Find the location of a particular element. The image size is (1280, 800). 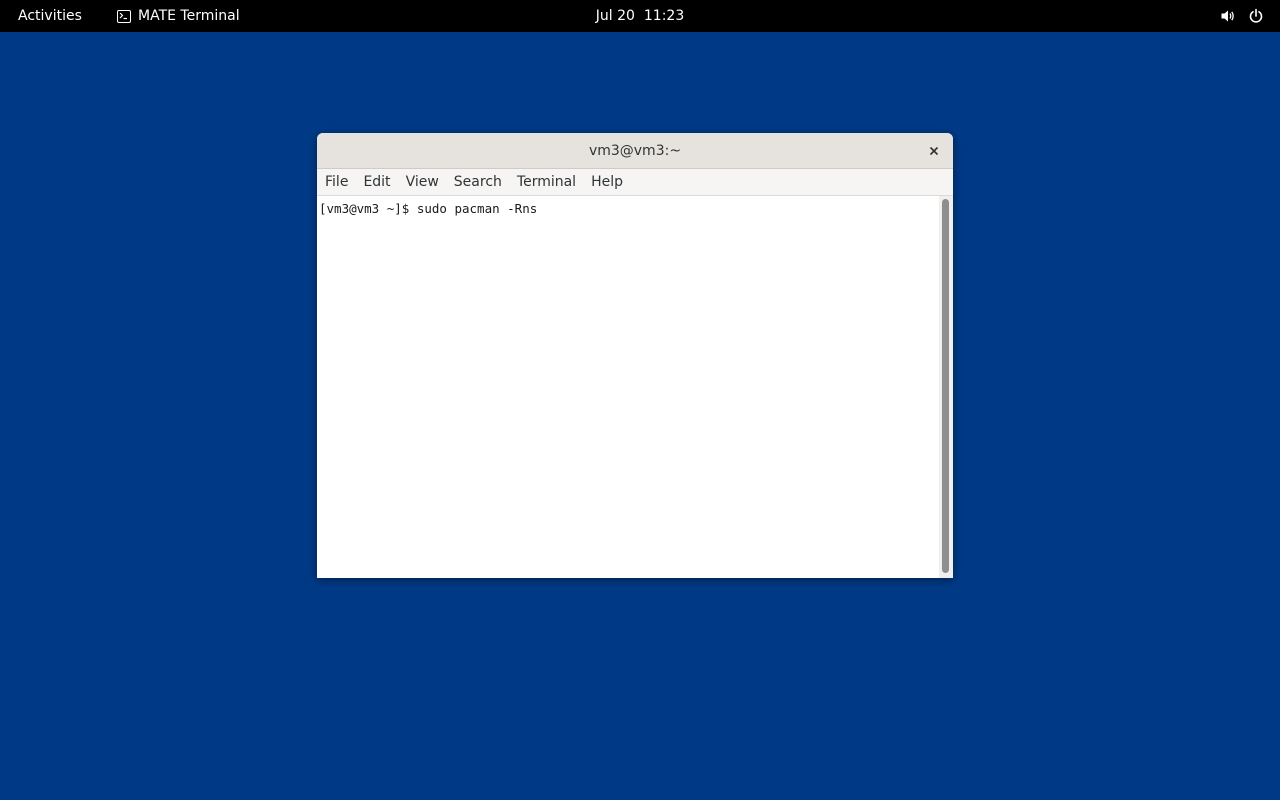

scrollbar-thumb is located at coordinates (945, 386).